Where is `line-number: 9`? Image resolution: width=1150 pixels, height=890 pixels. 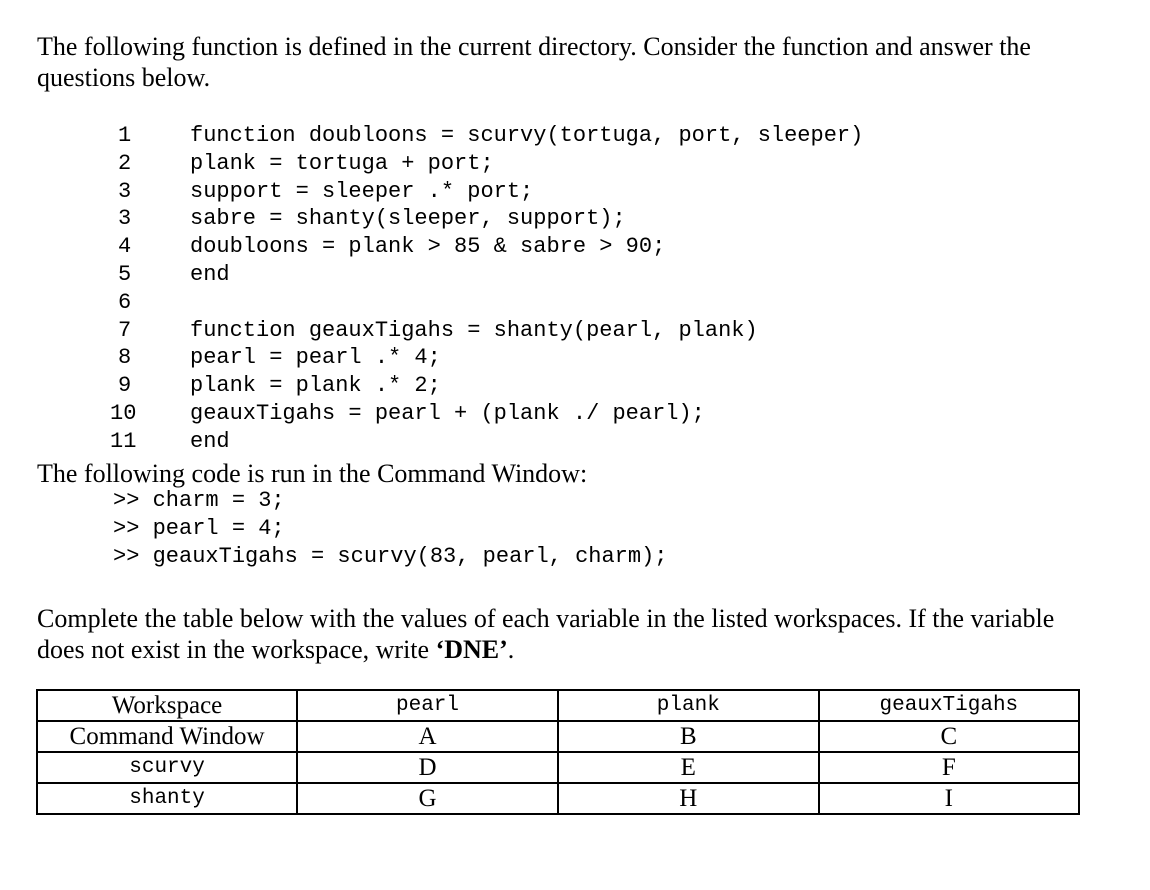 line-number: 9 is located at coordinates (125, 386).